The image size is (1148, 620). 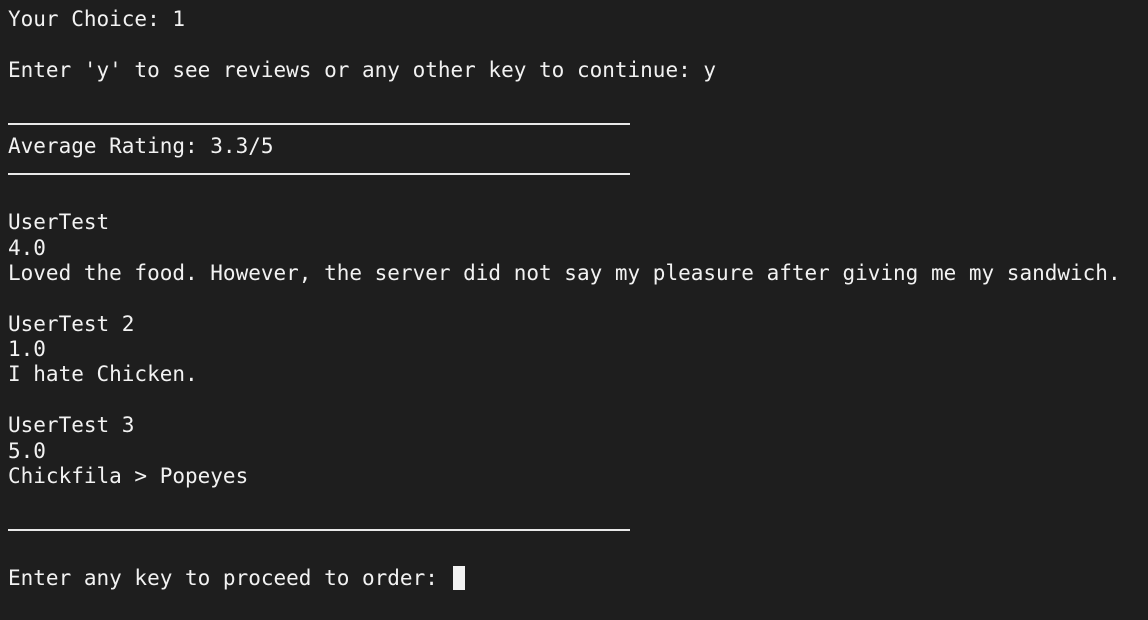 What do you see at coordinates (458, 577) in the screenshot?
I see `text-cursor` at bounding box center [458, 577].